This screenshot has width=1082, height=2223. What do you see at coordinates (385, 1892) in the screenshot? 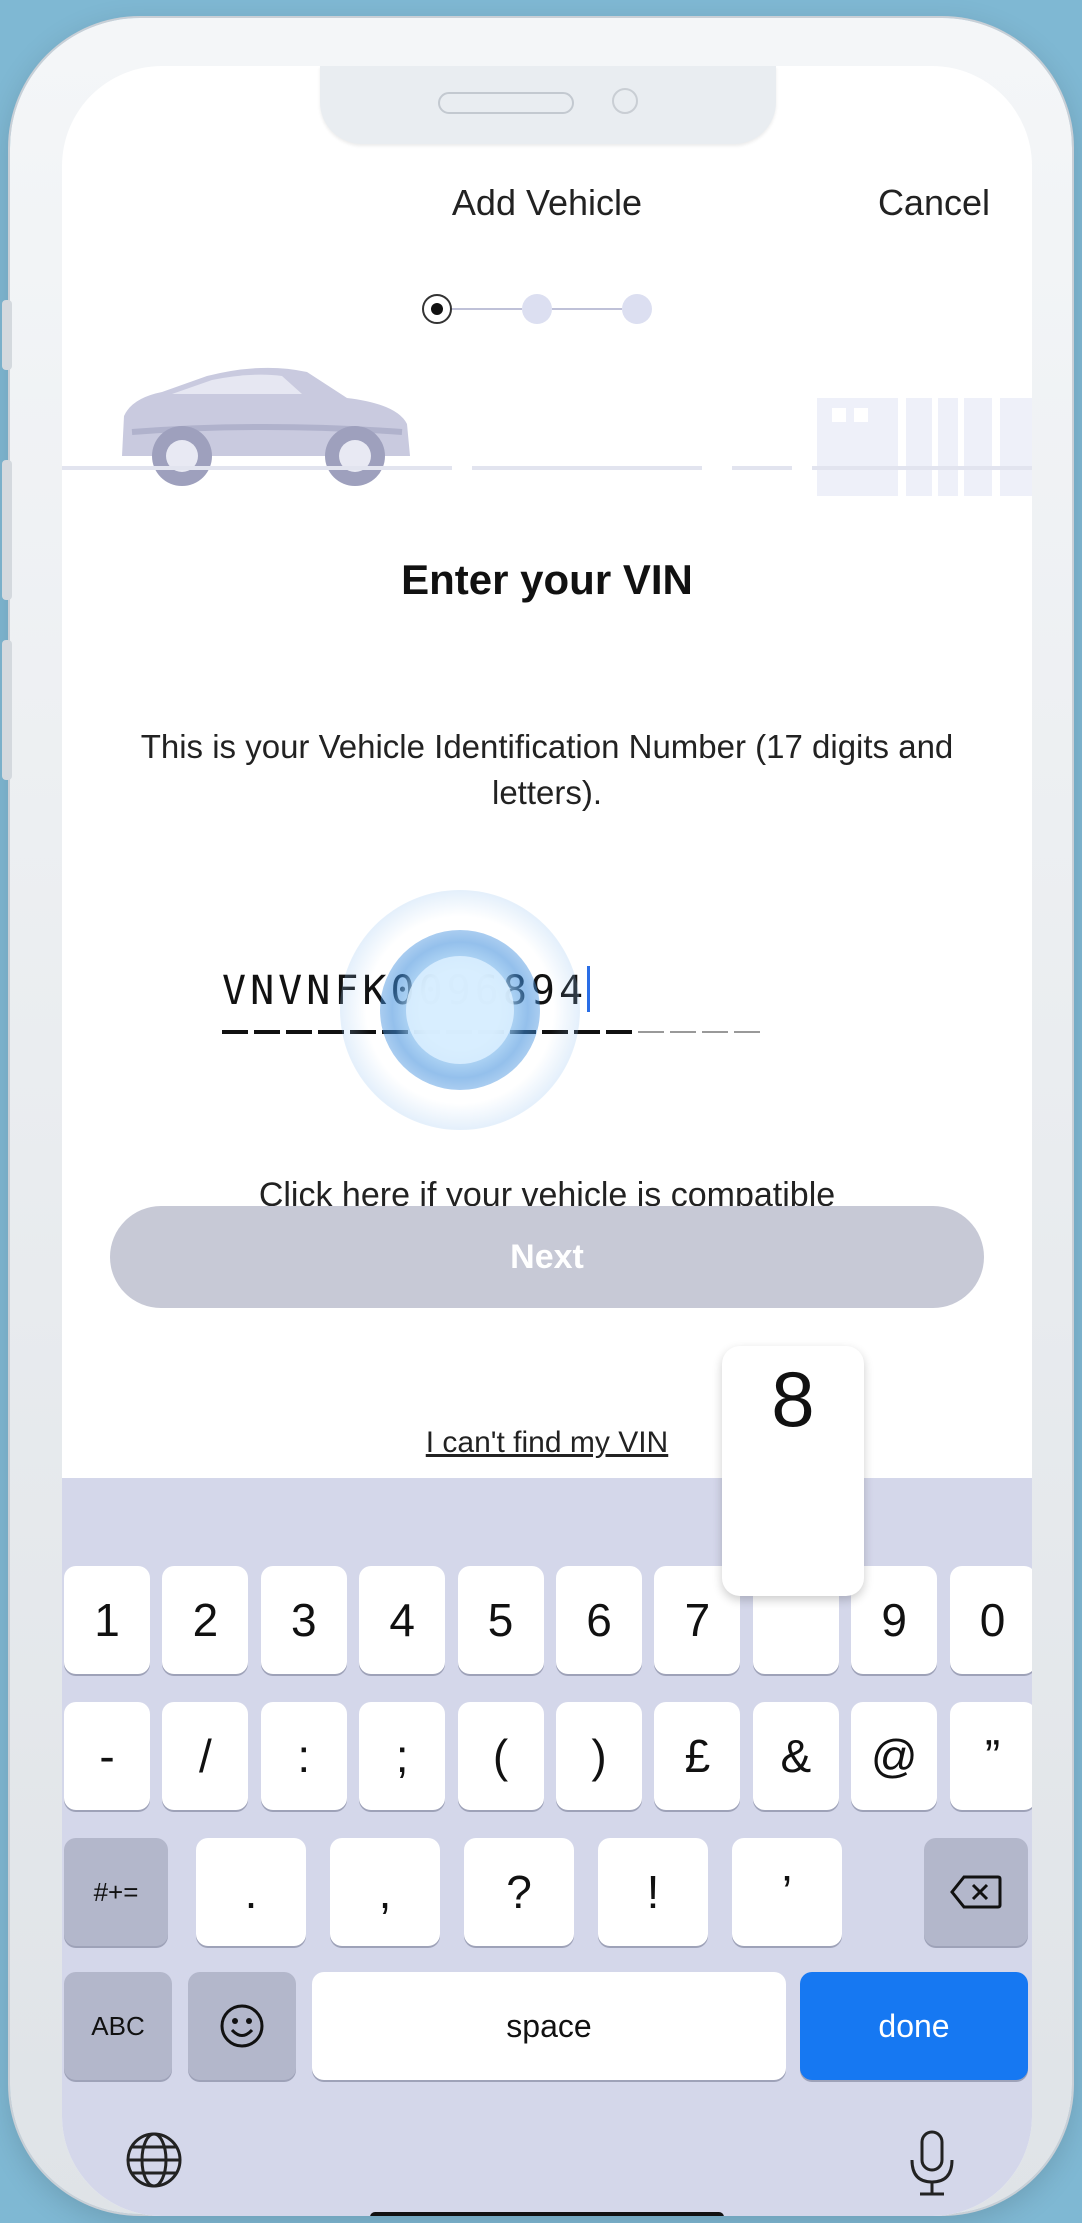
I see `punctuation-key: ,` at bounding box center [385, 1892].